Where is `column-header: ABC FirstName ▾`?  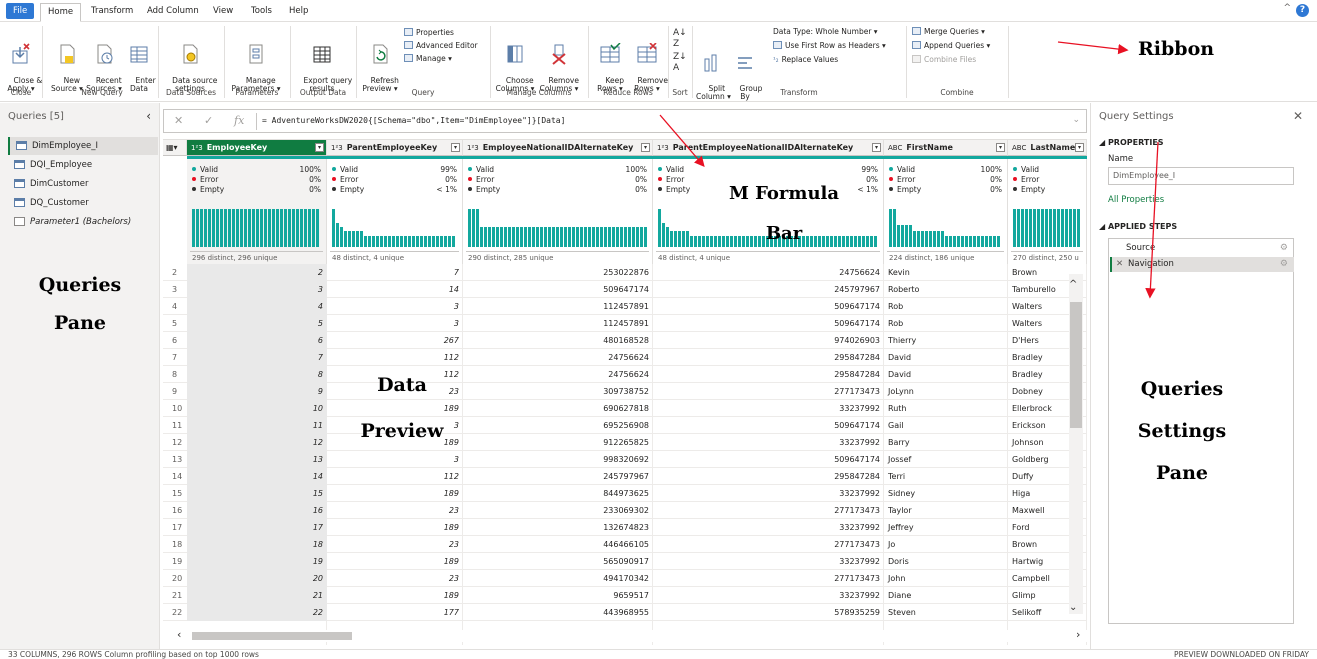 column-header: ABC FirstName ▾ is located at coordinates (946, 148).